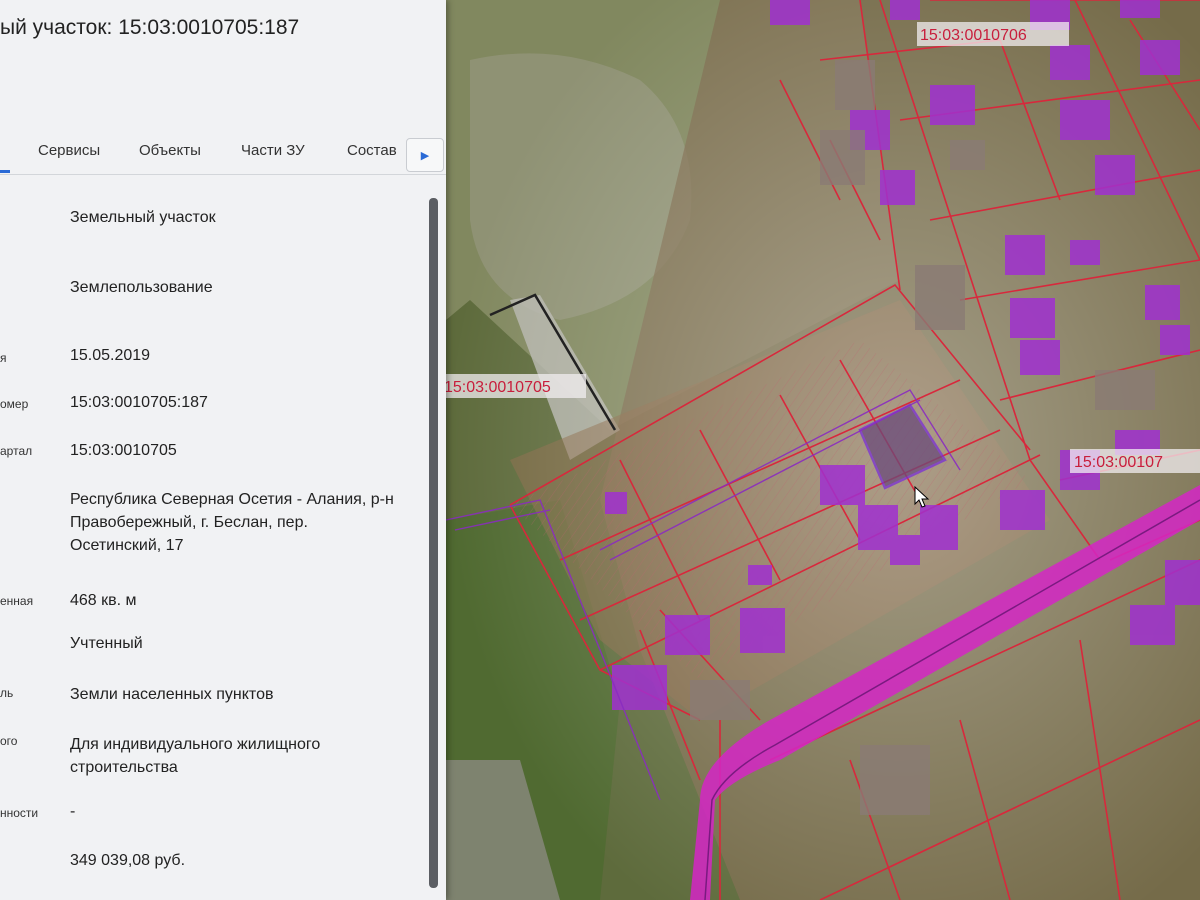 The height and width of the screenshot is (900, 1200). What do you see at coordinates (123, 450) in the screenshot?
I see `field-value: 15:03:0010705` at bounding box center [123, 450].